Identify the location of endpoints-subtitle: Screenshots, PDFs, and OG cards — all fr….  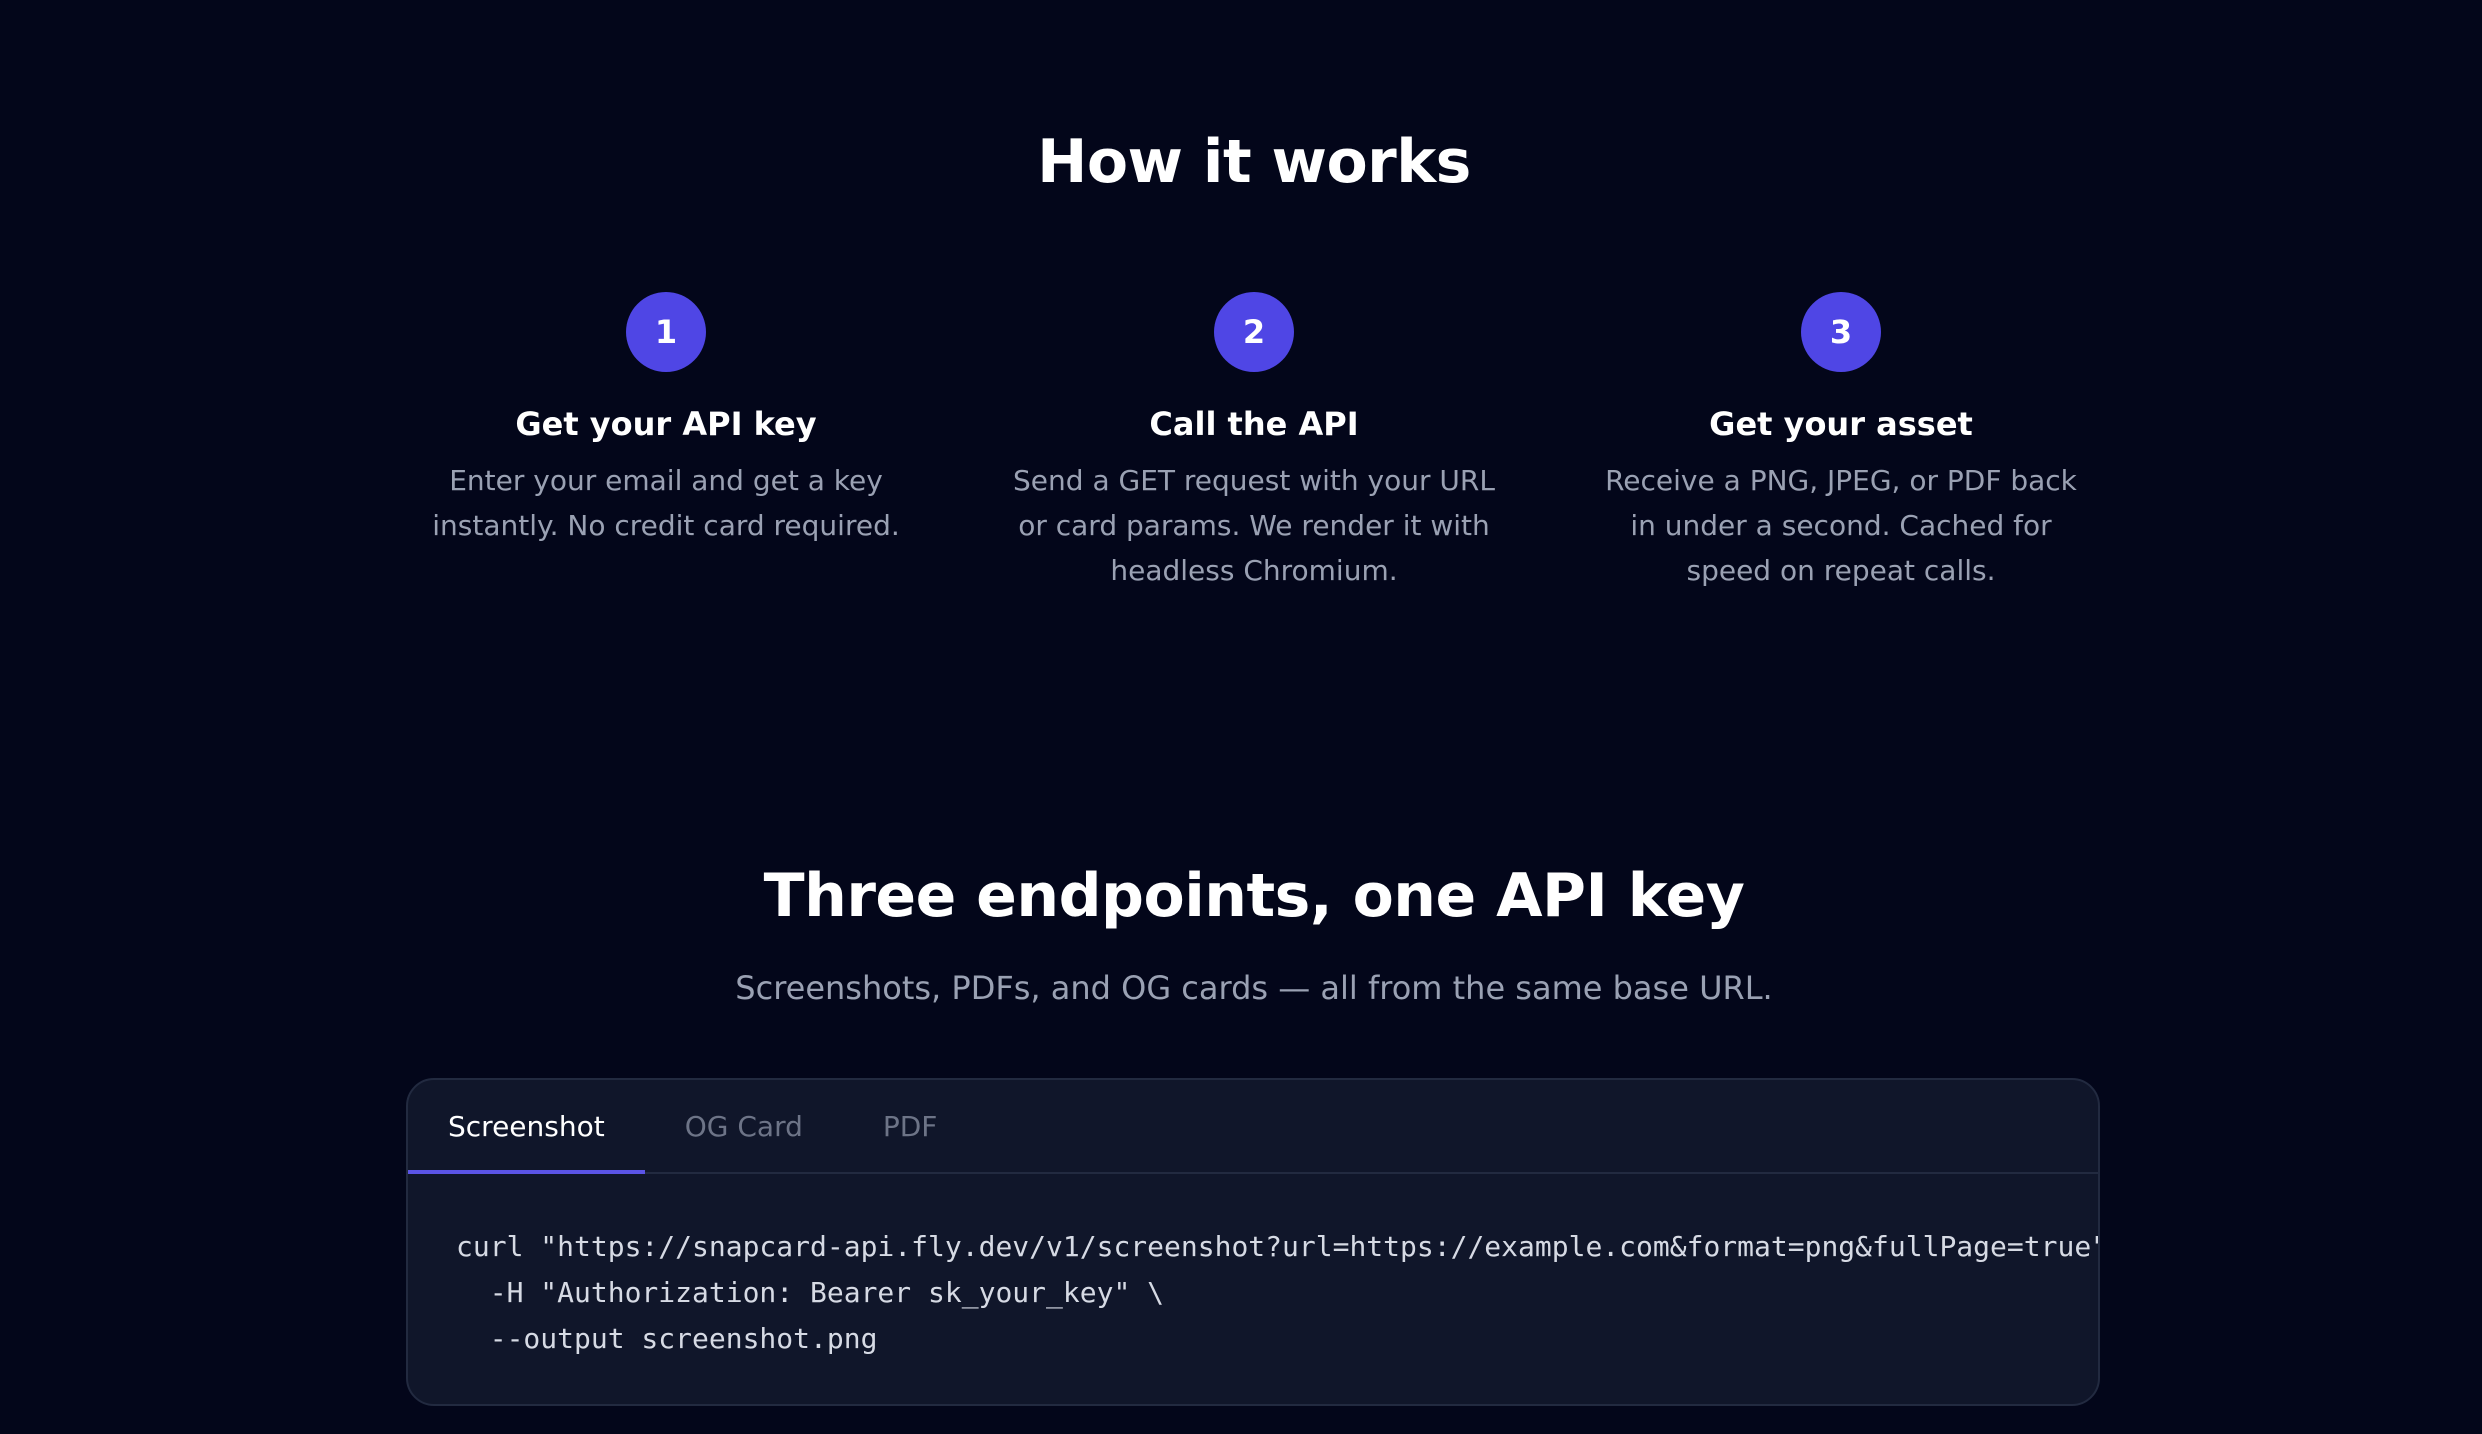
(1254, 988).